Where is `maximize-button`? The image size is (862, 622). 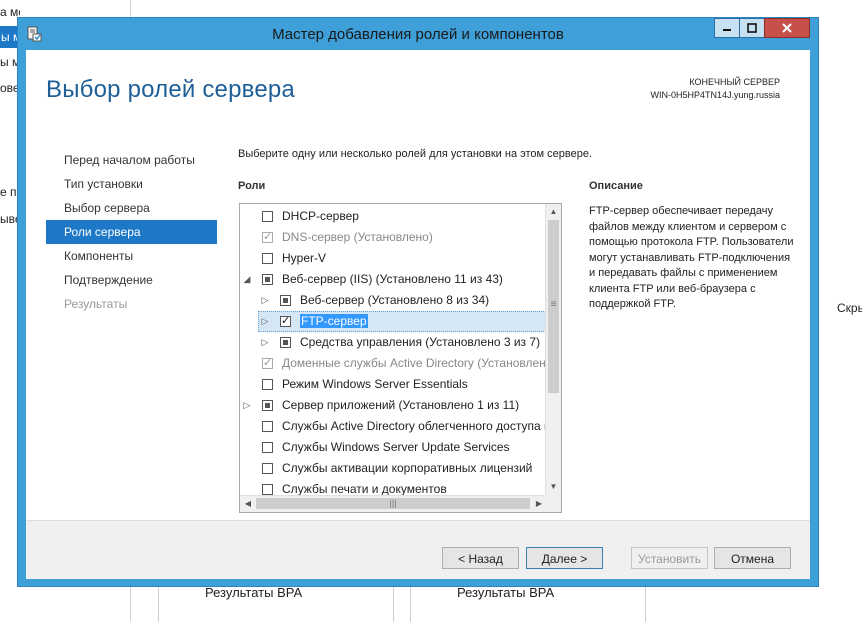
maximize-button is located at coordinates (752, 28).